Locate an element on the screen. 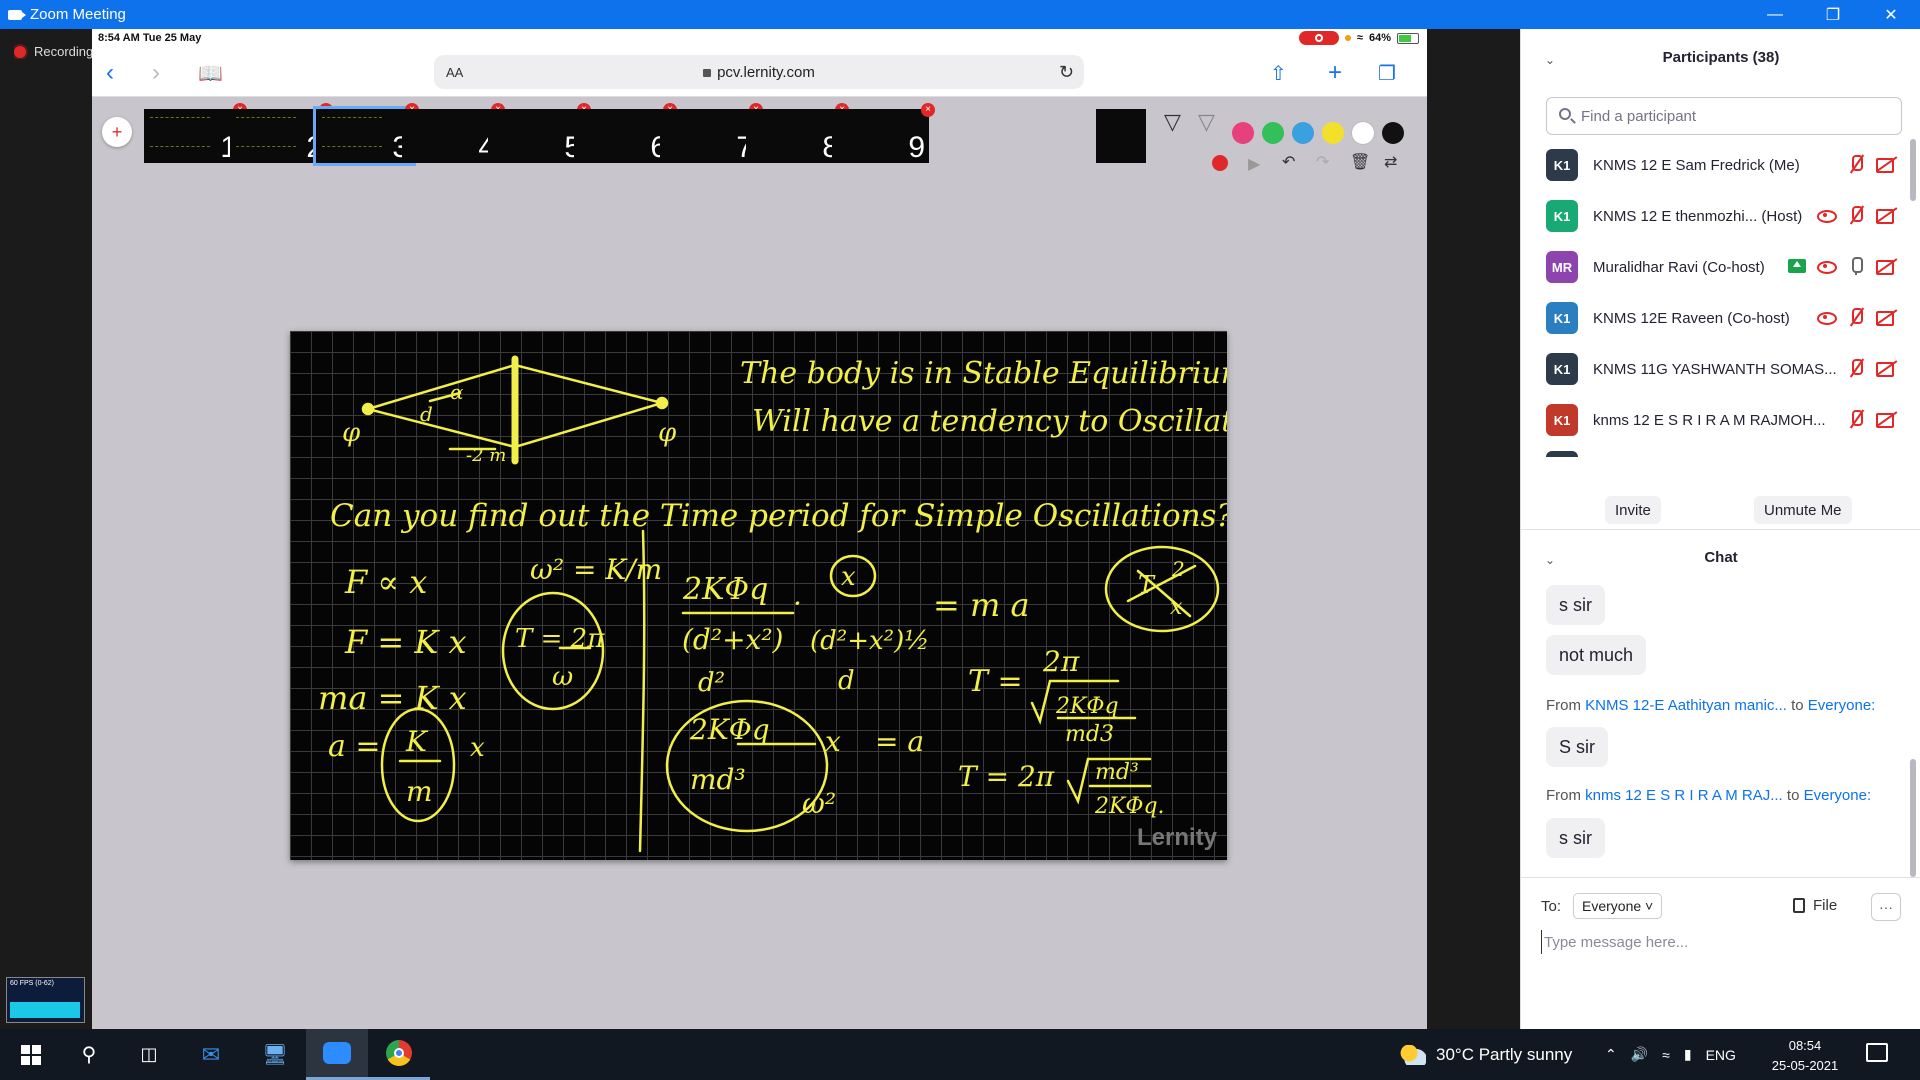 This screenshot has height=1080, width=1920. slide-thumbnail-partial is located at coordinates (1121, 136).